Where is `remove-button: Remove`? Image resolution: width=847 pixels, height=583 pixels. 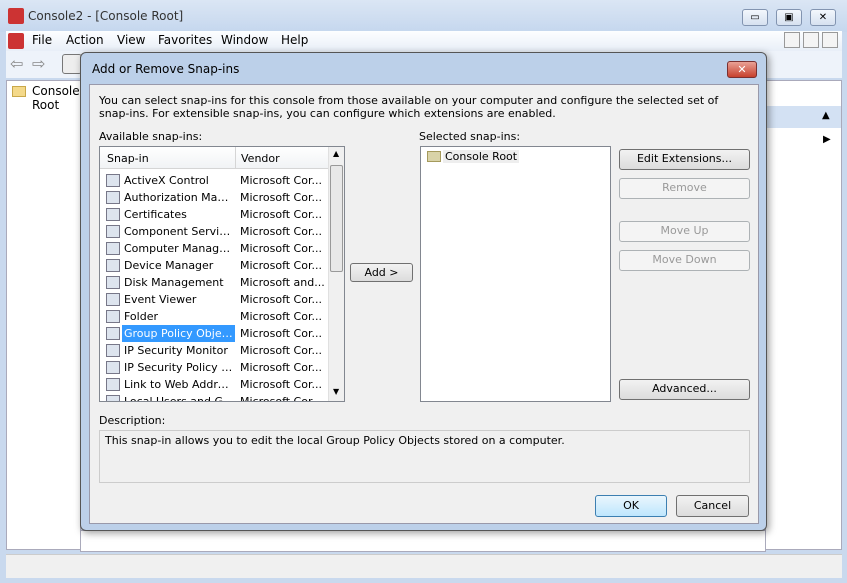 remove-button: Remove is located at coordinates (684, 188).